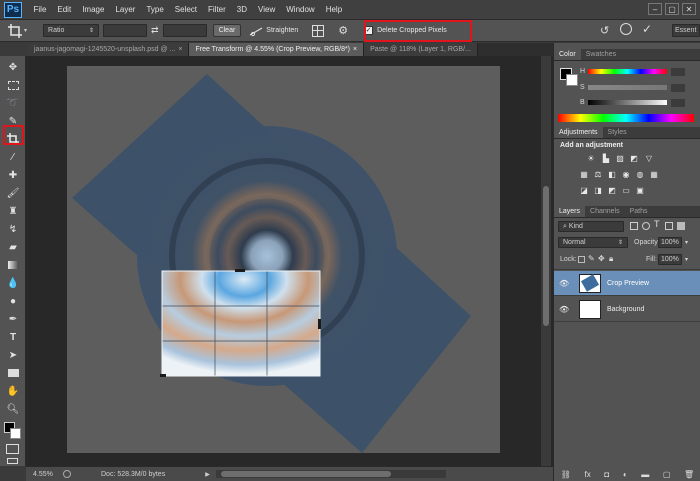 Image resolution: width=700 pixels, height=481 pixels. What do you see at coordinates (13, 301) in the screenshot?
I see `dodge-tool-icon: ●` at bounding box center [13, 301].